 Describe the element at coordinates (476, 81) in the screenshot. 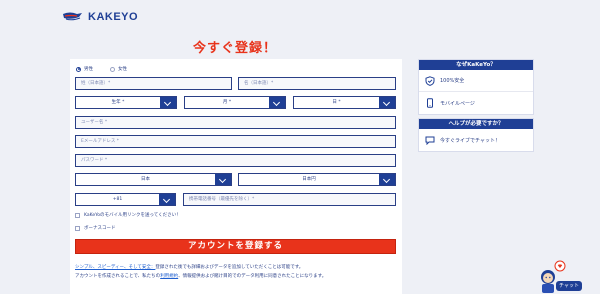

I see `why-item-secure: 100%安全` at that location.